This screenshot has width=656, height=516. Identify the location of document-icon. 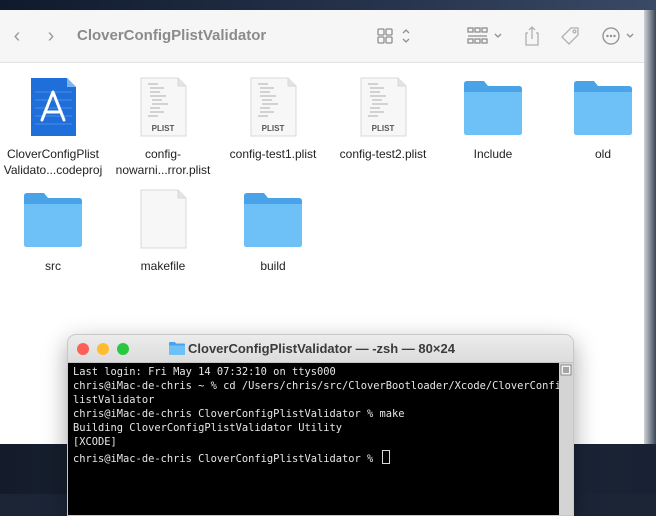
(163, 220).